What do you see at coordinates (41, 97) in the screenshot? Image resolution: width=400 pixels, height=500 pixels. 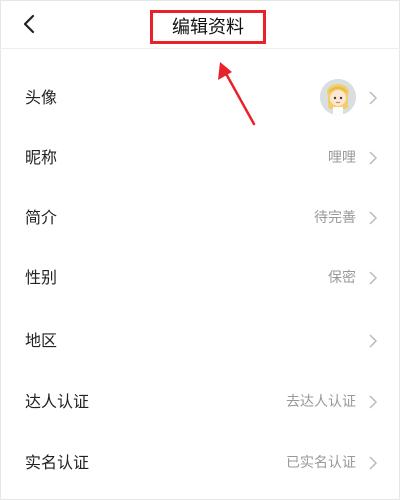 I see `row-label: 头像` at bounding box center [41, 97].